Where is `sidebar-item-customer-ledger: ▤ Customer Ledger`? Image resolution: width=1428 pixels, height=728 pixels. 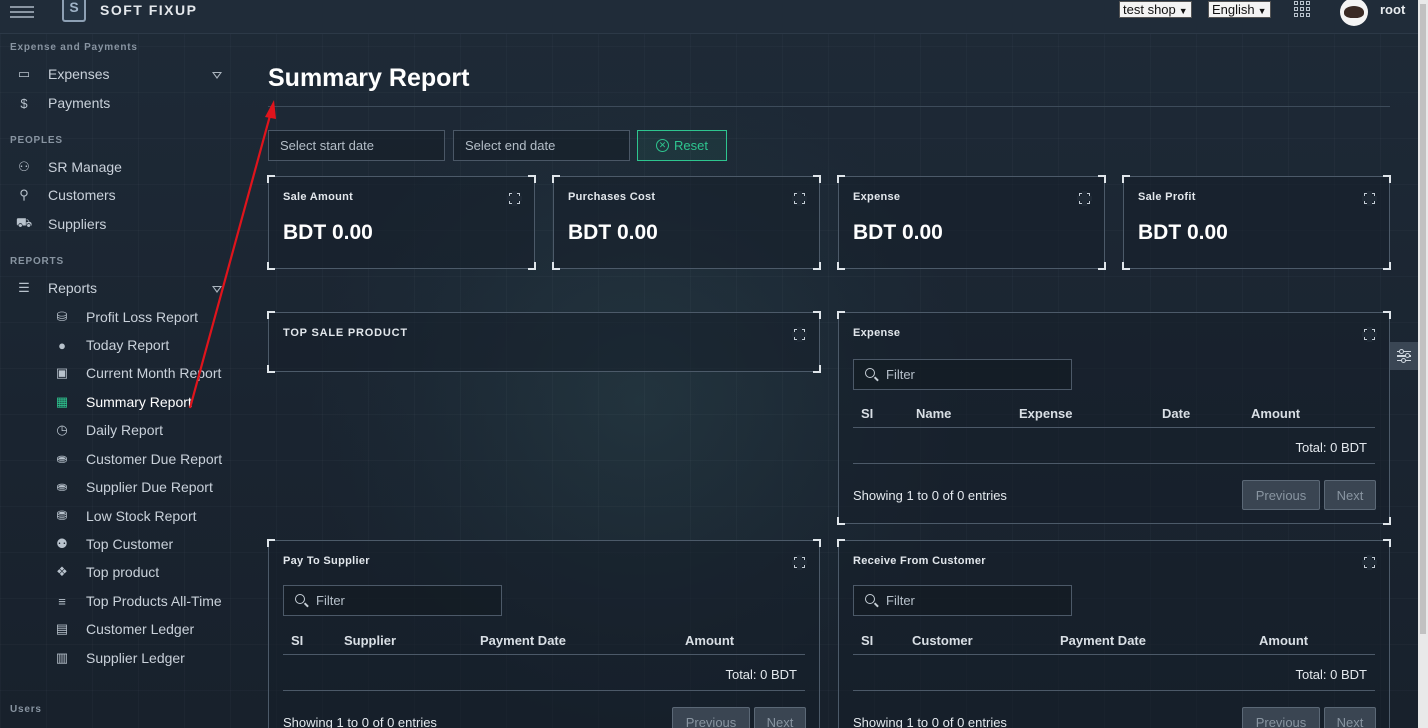
sidebar-item-customer-ledger: ▤ Customer Ledger is located at coordinates (124, 629).